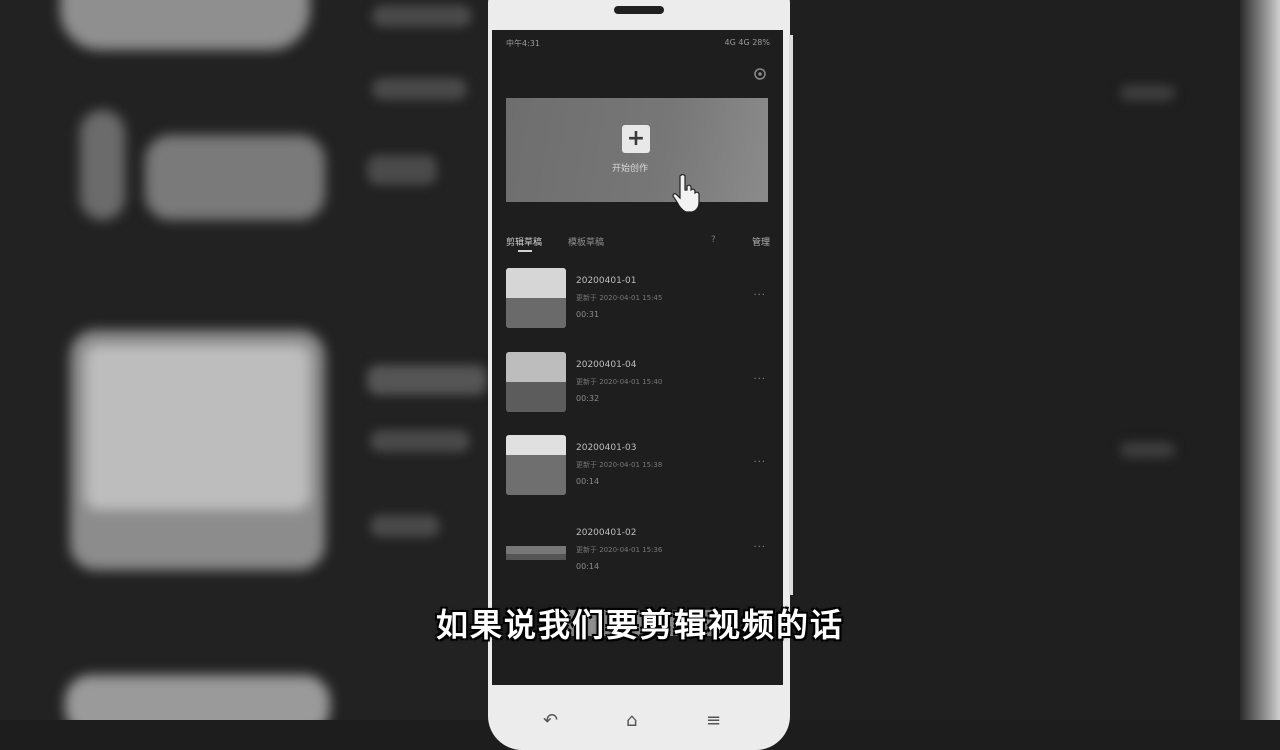  What do you see at coordinates (606, 365) in the screenshot?
I see `draft-title: 20200401-04` at bounding box center [606, 365].